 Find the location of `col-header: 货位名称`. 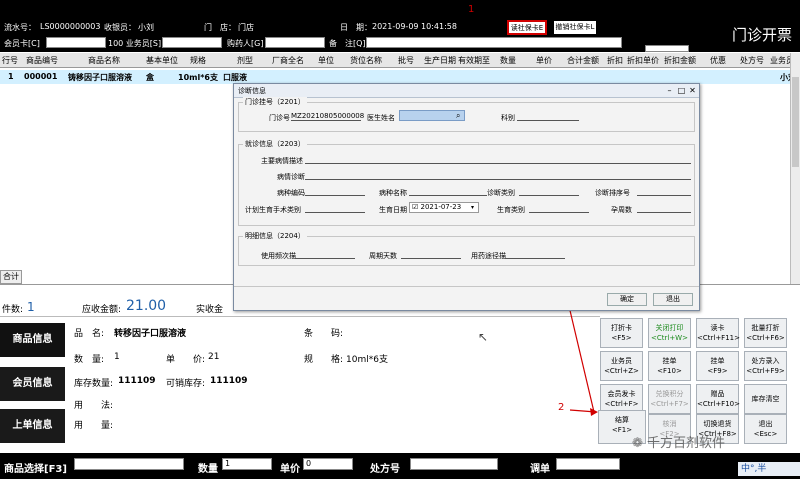

col-header: 货位名称 is located at coordinates (366, 60).